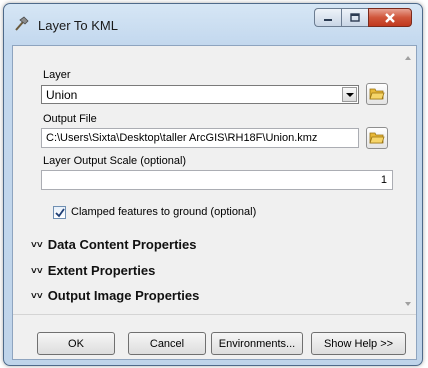  I want to click on scale-field: 1, so click(217, 180).